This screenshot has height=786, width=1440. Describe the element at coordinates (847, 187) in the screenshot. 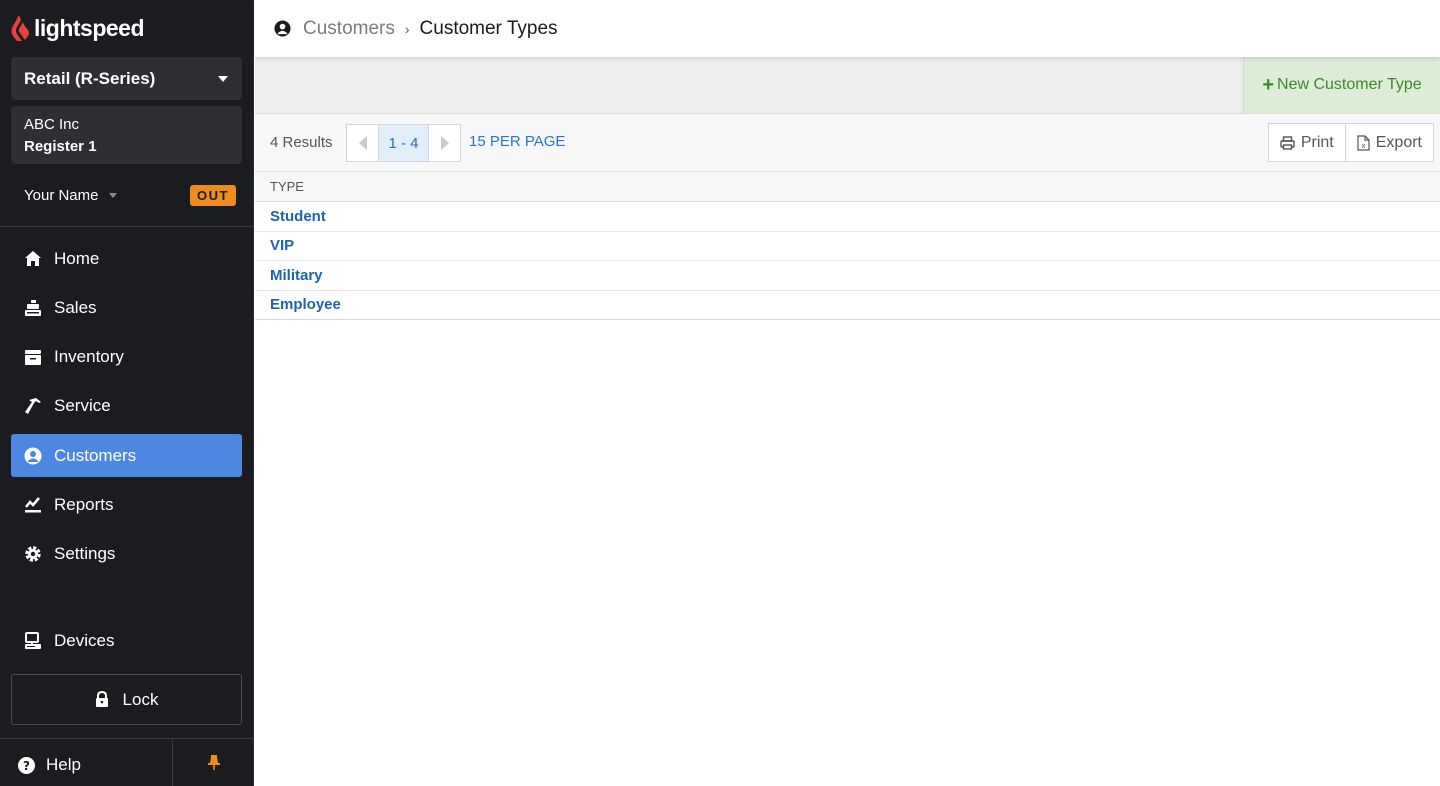

I see `column-header-type: TYPE` at that location.